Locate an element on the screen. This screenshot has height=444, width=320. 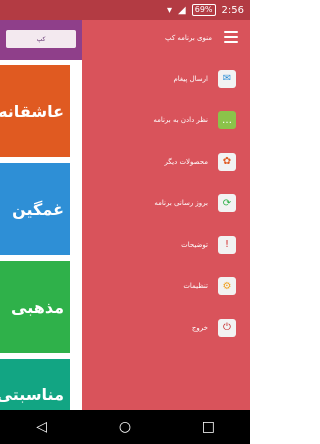
apps-icon: ✿ is located at coordinates (227, 161).